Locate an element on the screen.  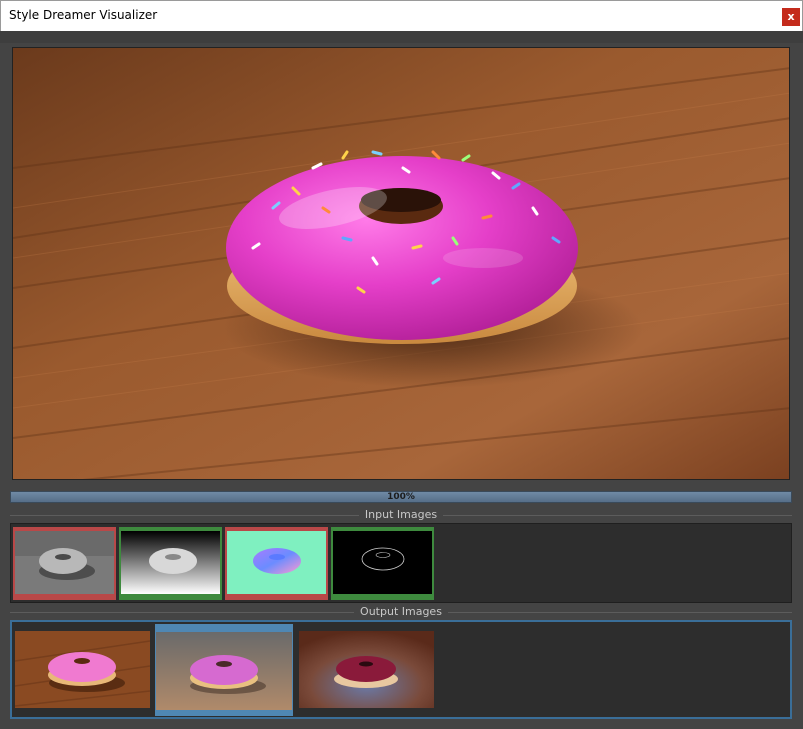
close-button: x is located at coordinates (791, 17).